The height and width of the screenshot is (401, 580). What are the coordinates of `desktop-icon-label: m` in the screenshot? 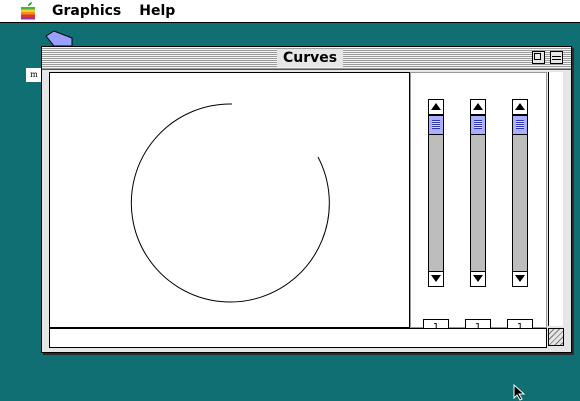 It's located at (34, 75).